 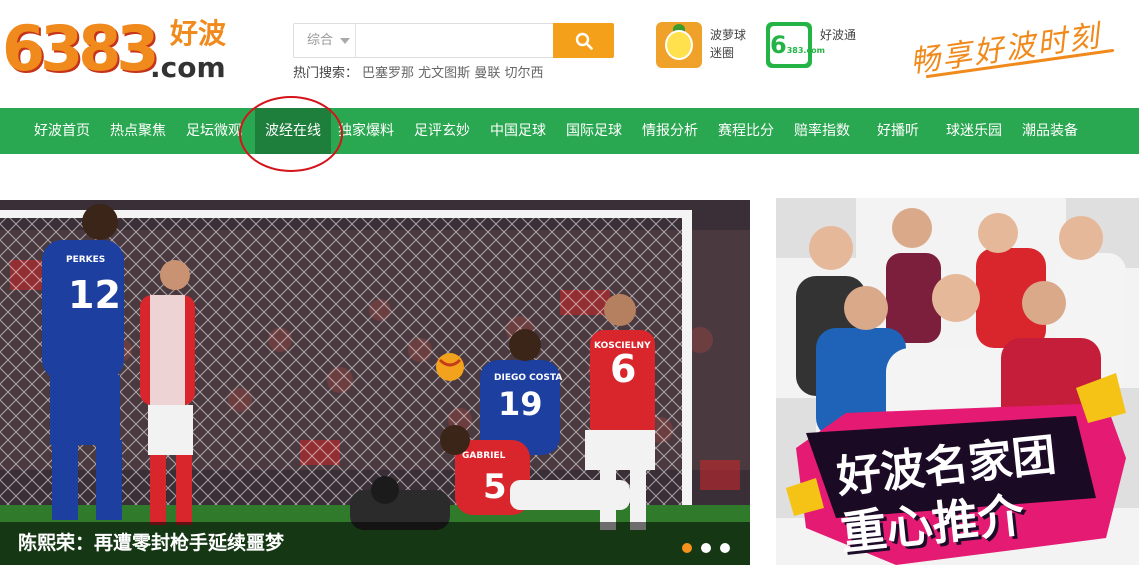 What do you see at coordinates (898, 131) in the screenshot?
I see `nav-item-haobo-listen: 好播听` at bounding box center [898, 131].